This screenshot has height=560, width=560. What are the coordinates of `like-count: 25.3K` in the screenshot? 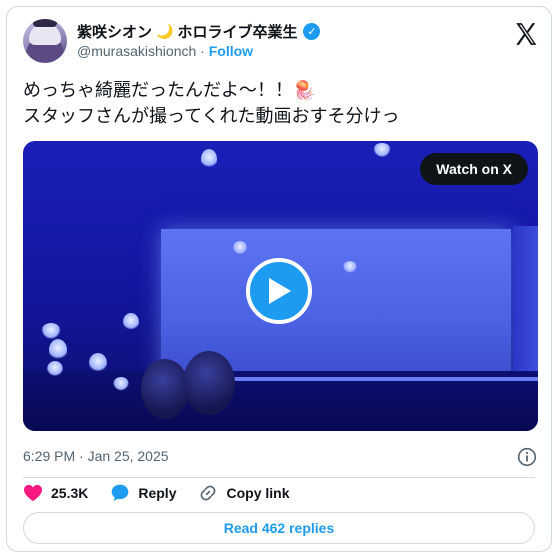 It's located at (70, 493).